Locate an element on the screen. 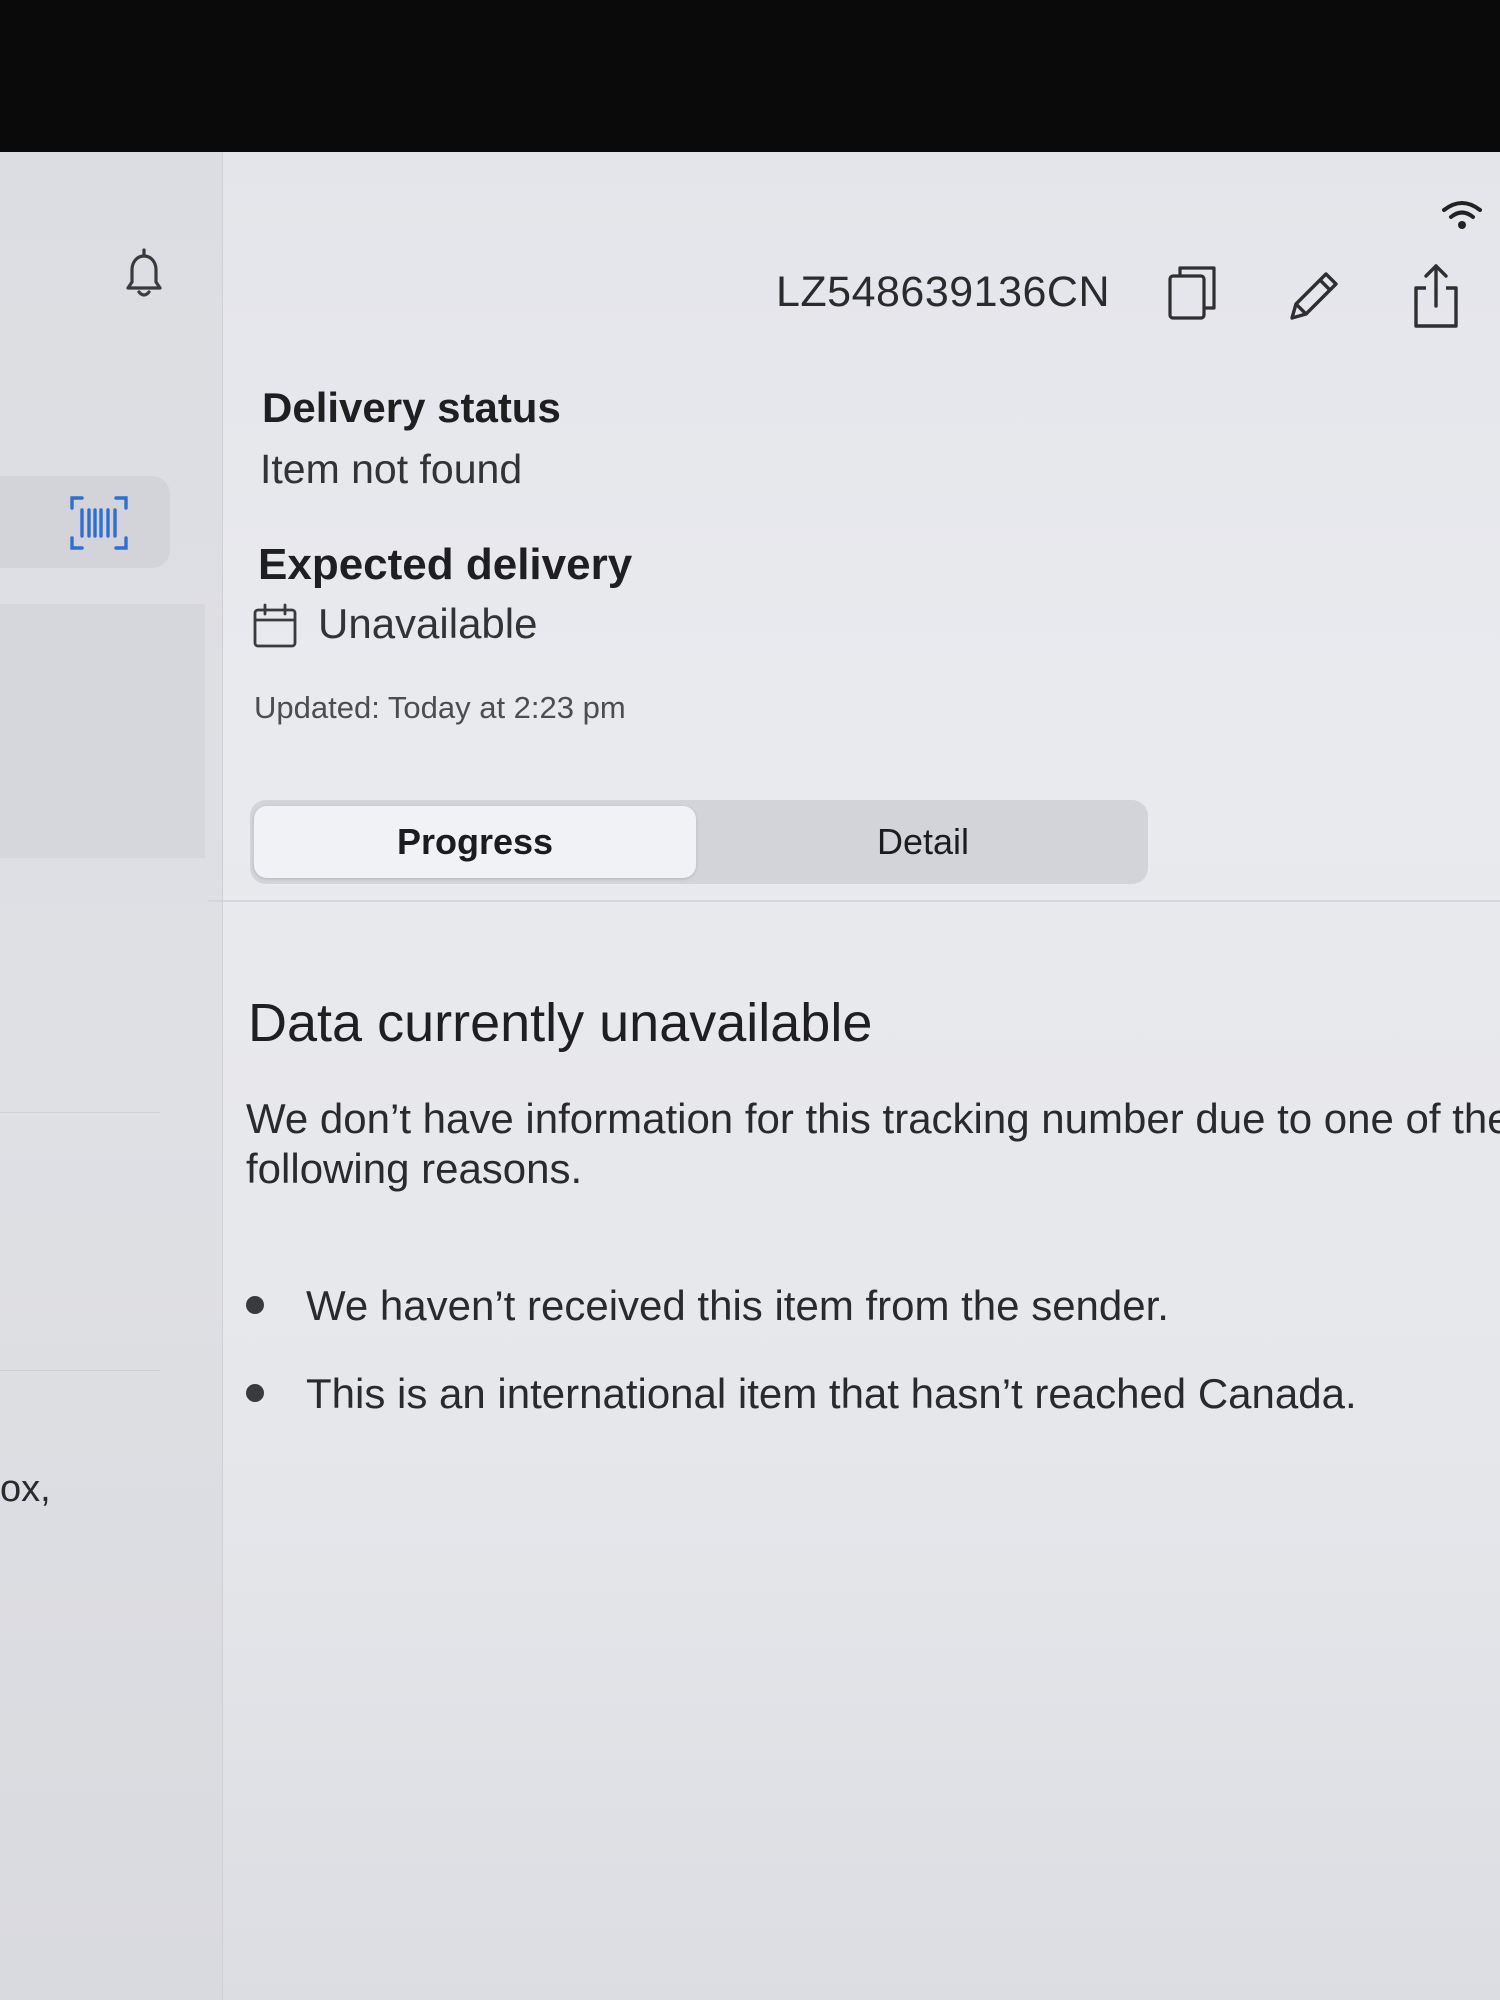  content-title: Data currently unavailable is located at coordinates (560, 1023).